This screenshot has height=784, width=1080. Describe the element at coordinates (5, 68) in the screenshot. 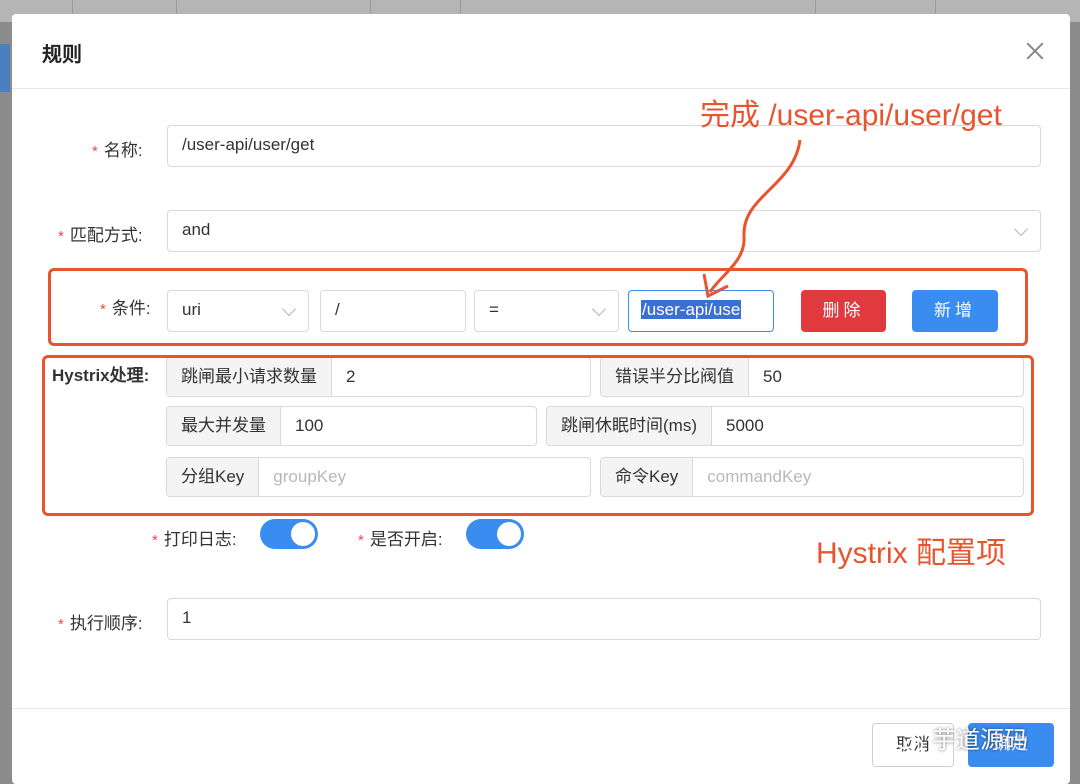

I see `background-sidebar-tab` at that location.